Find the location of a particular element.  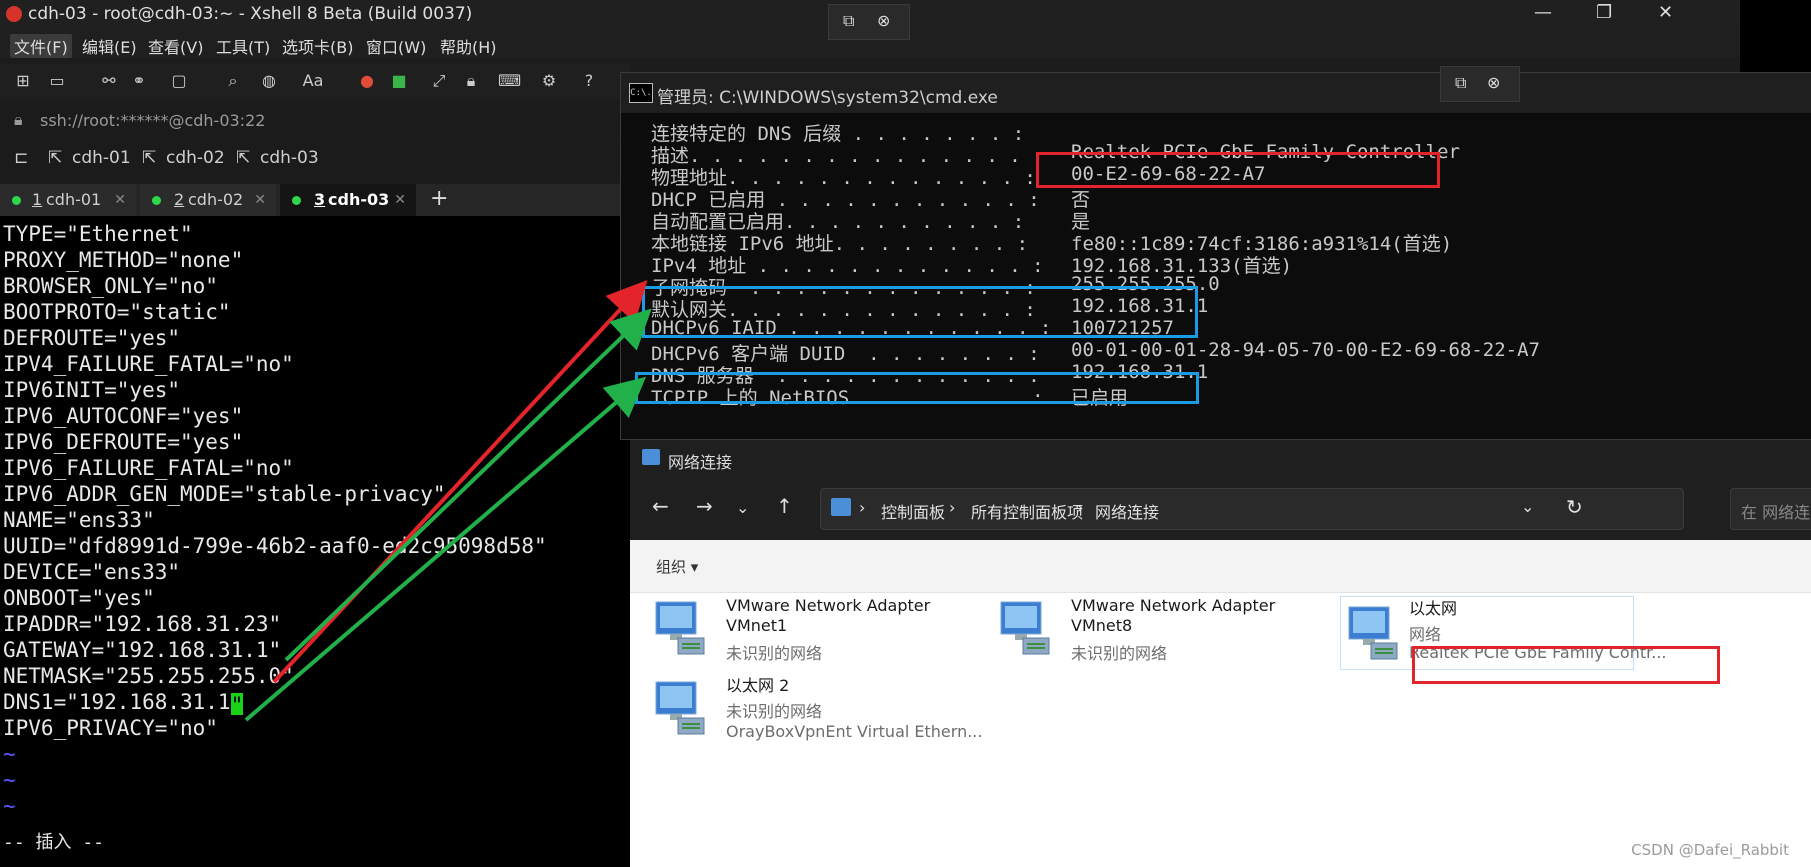

arrow-gateway is located at coordinates (468, 485).